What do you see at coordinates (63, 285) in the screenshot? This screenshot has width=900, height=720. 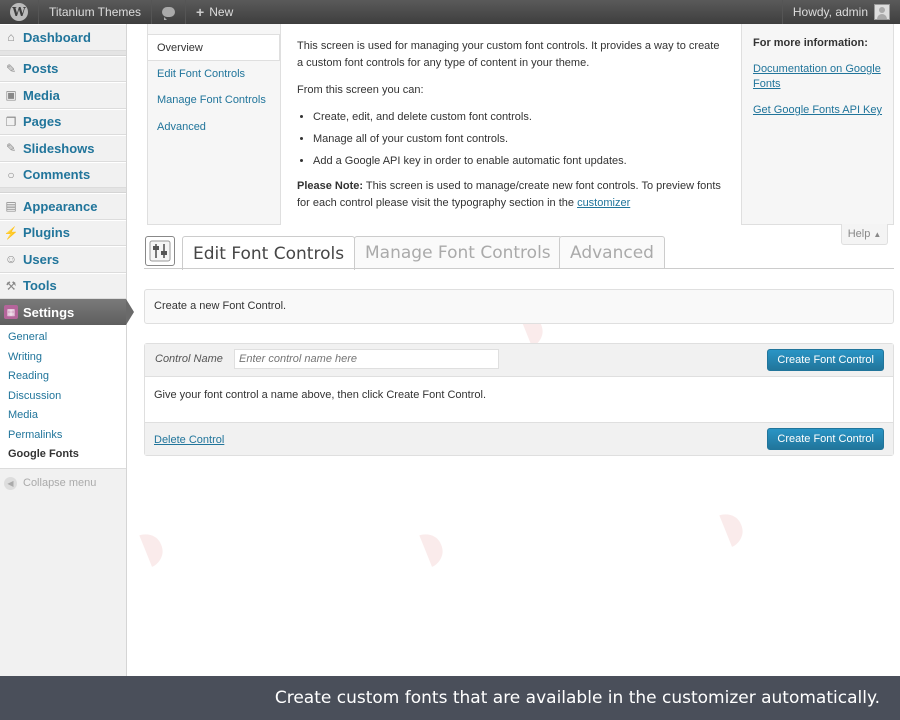 I see `menu-item-tools: ⚒ Tools` at bounding box center [63, 285].